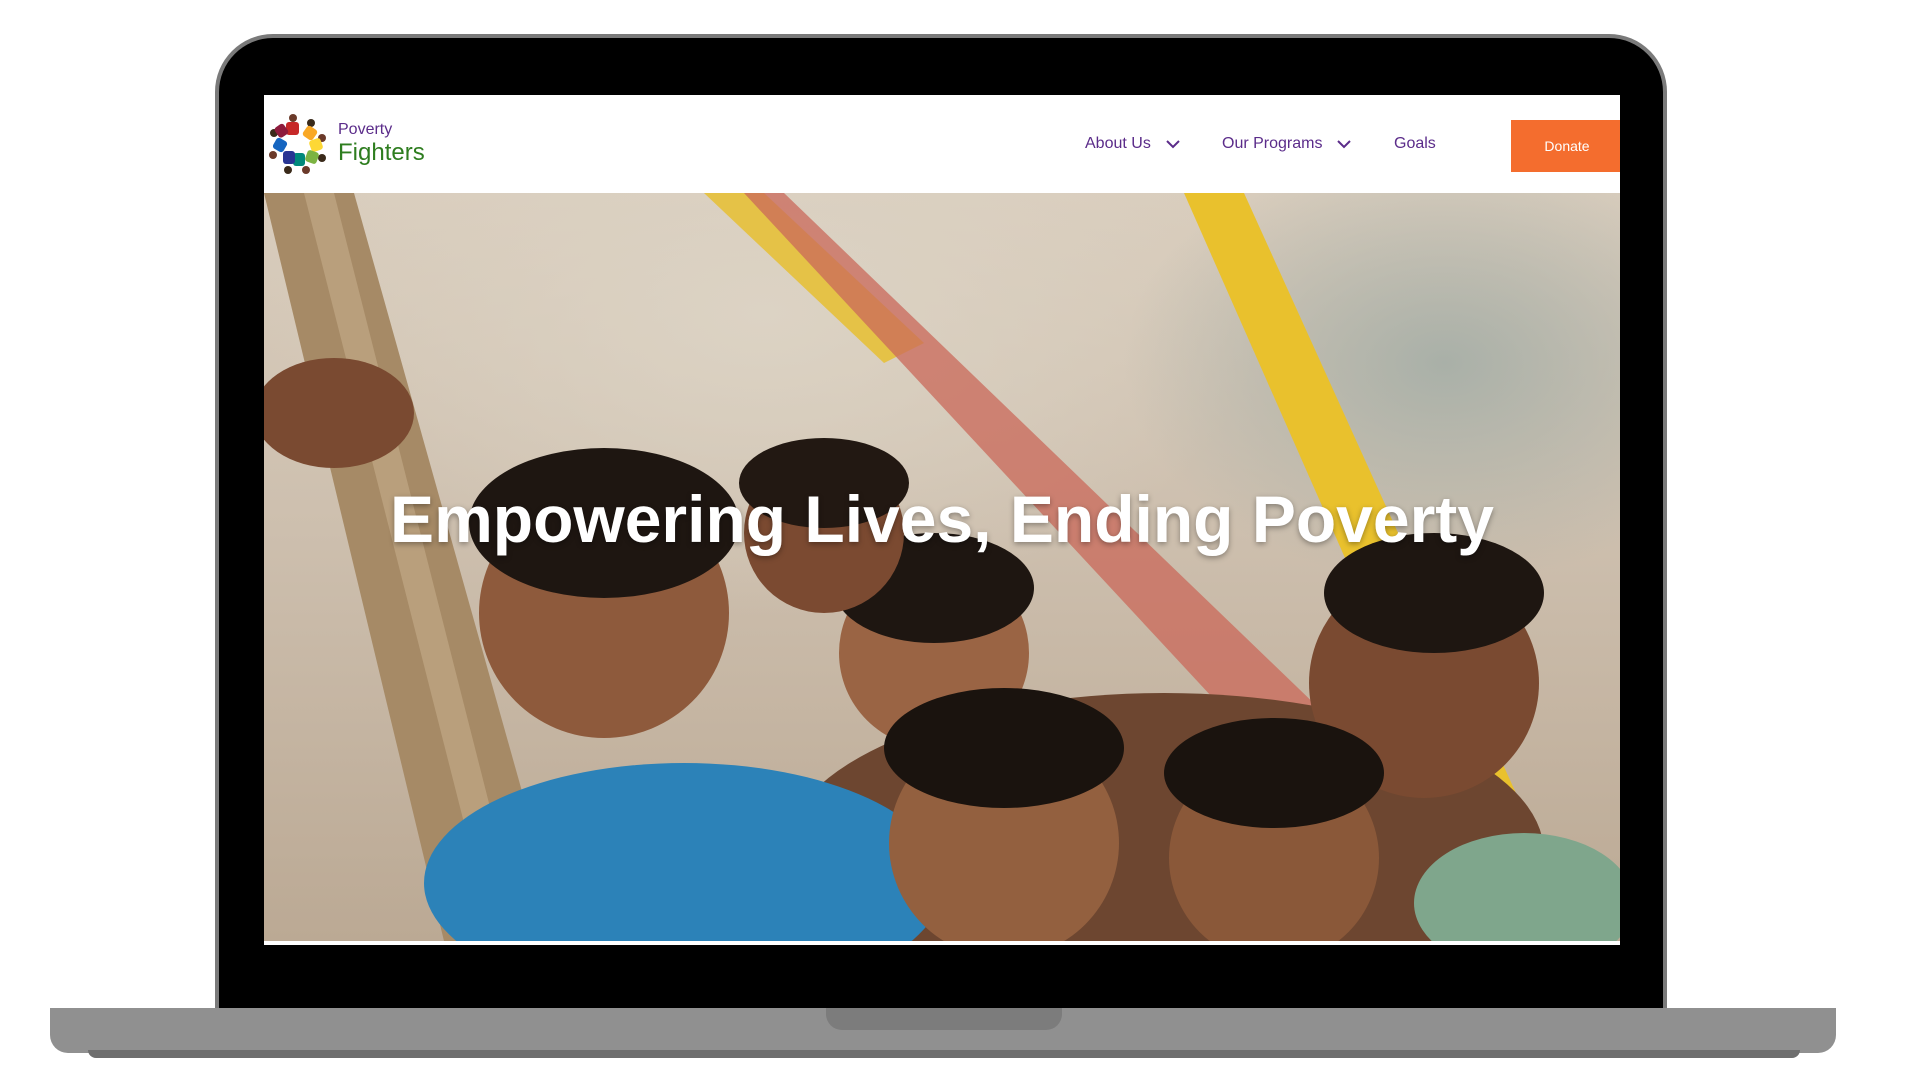 The image size is (1920, 1080). What do you see at coordinates (944, 1019) in the screenshot?
I see `laptop-notch` at bounding box center [944, 1019].